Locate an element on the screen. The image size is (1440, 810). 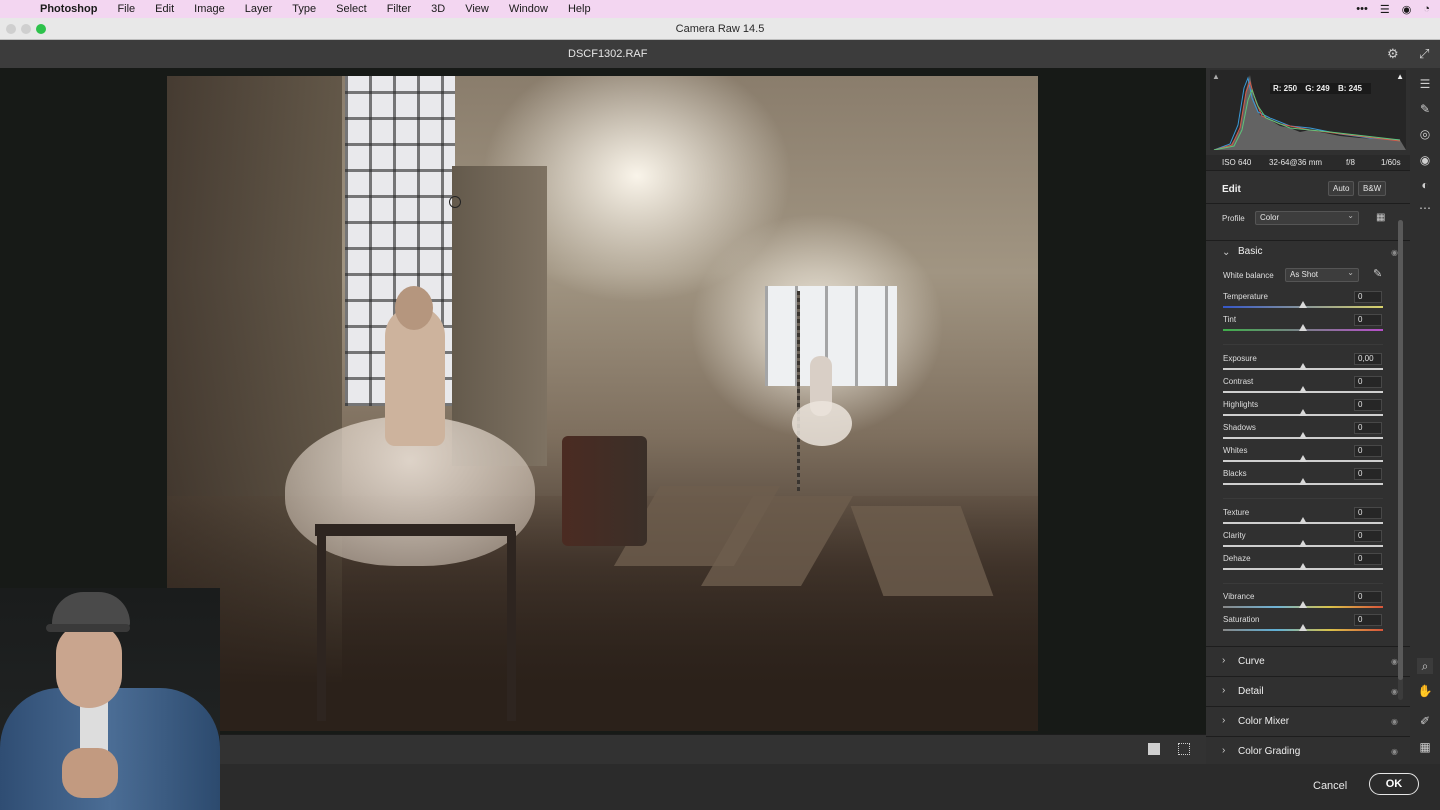
menu-help: Help is located at coordinates (579, 9).